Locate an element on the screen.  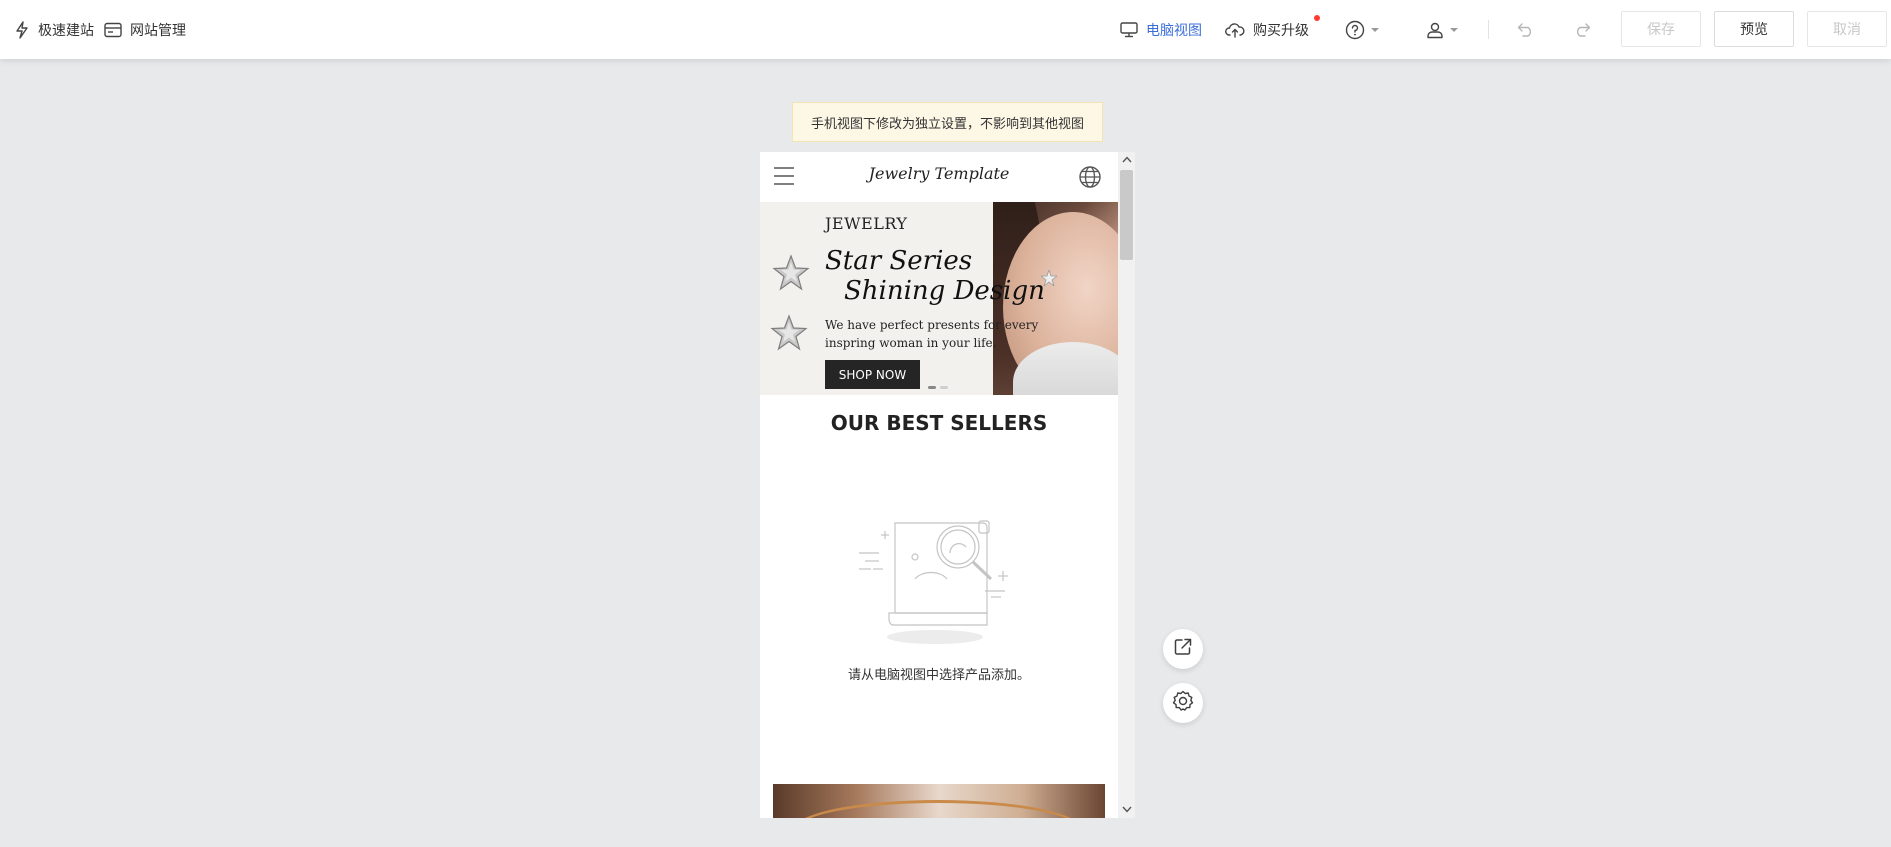
carousel-dots is located at coordinates (938, 387).